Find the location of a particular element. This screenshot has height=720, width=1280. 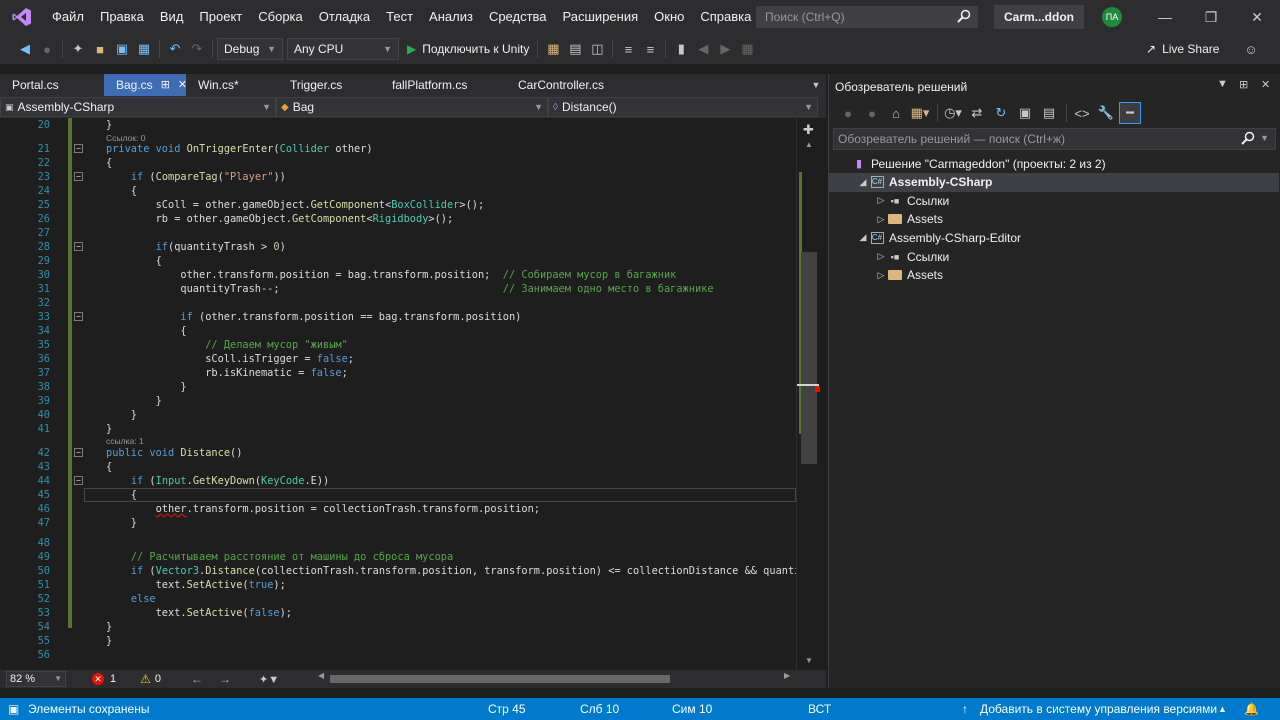

minimize-button: — is located at coordinates (1165, 17).